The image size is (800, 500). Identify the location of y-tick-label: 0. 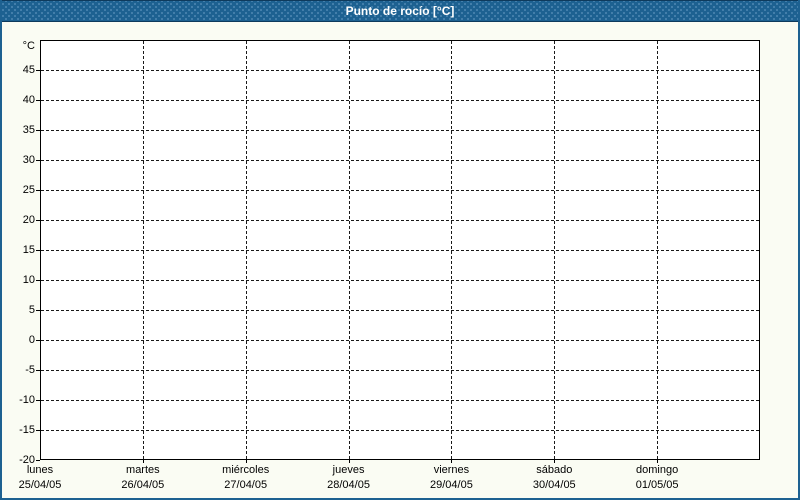
(31, 340).